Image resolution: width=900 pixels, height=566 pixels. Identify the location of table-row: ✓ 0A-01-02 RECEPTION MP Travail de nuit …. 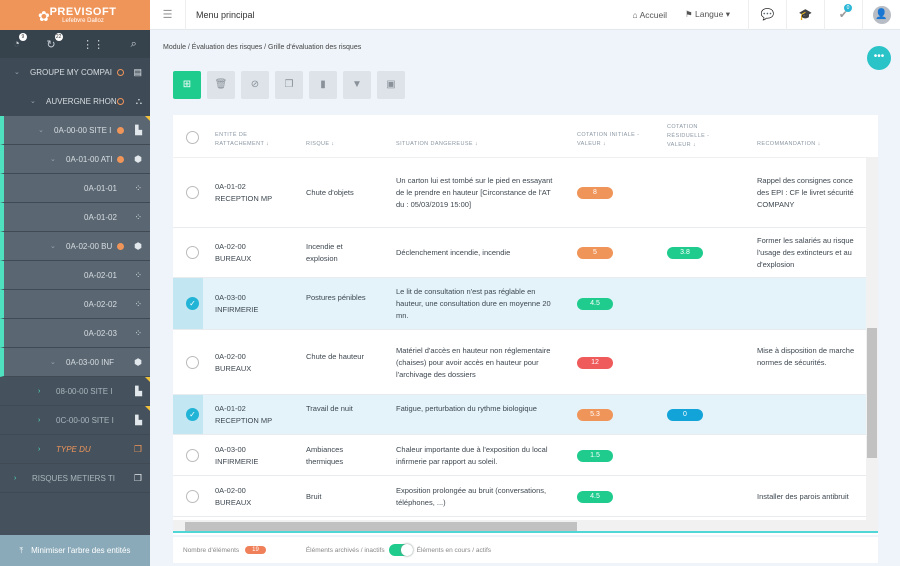
(519, 415).